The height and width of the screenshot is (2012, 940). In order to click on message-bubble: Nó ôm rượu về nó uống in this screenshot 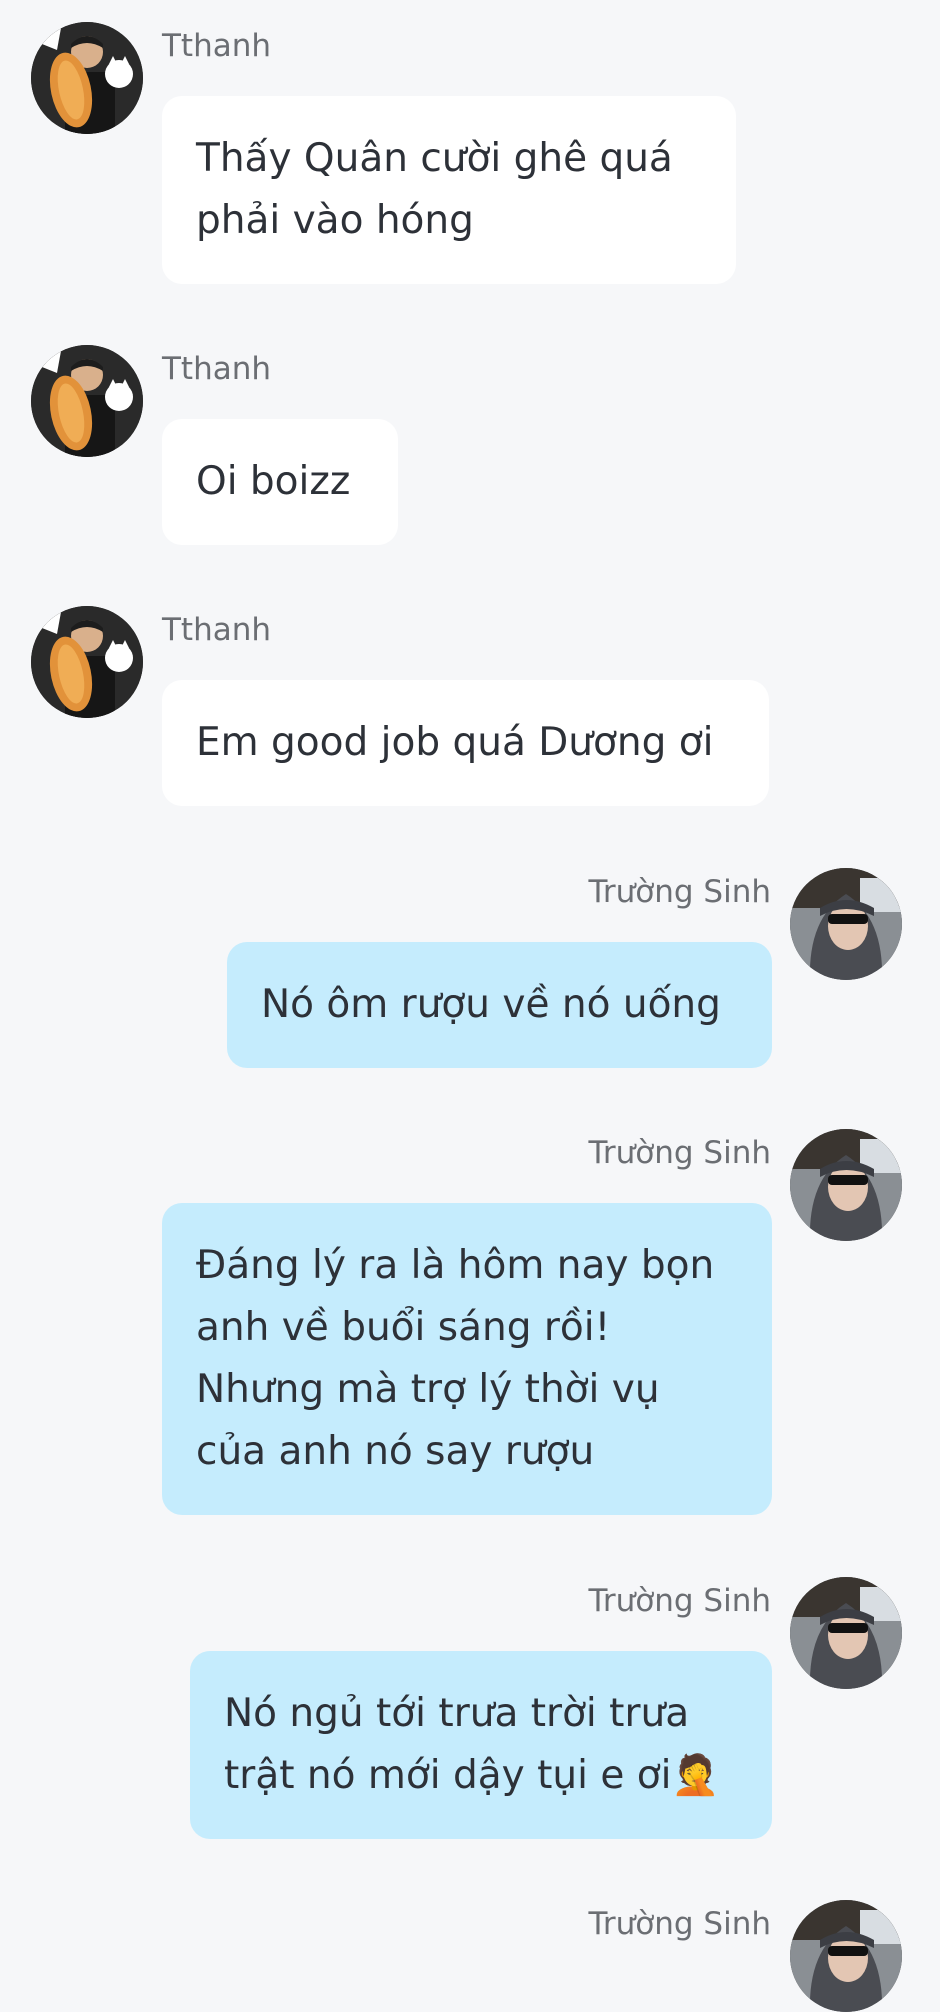, I will do `click(499, 1005)`.